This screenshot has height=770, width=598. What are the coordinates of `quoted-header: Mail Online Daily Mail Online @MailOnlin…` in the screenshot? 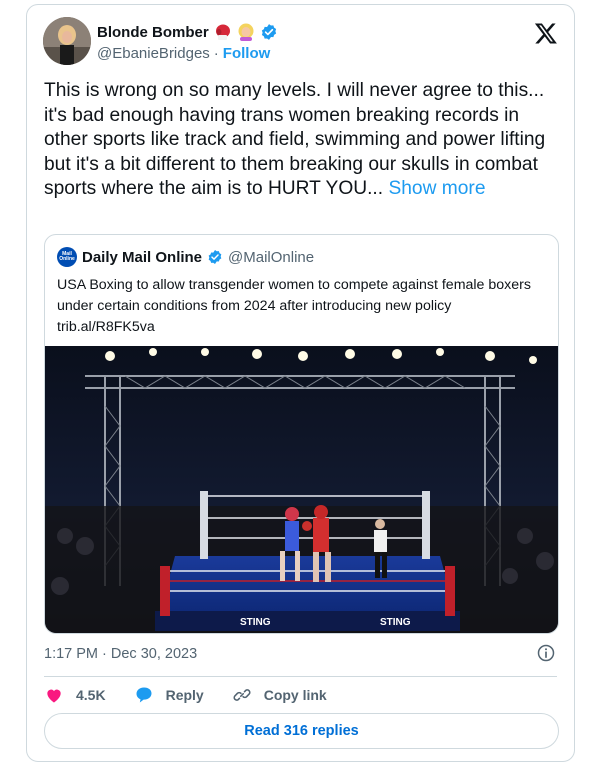 It's located at (185, 257).